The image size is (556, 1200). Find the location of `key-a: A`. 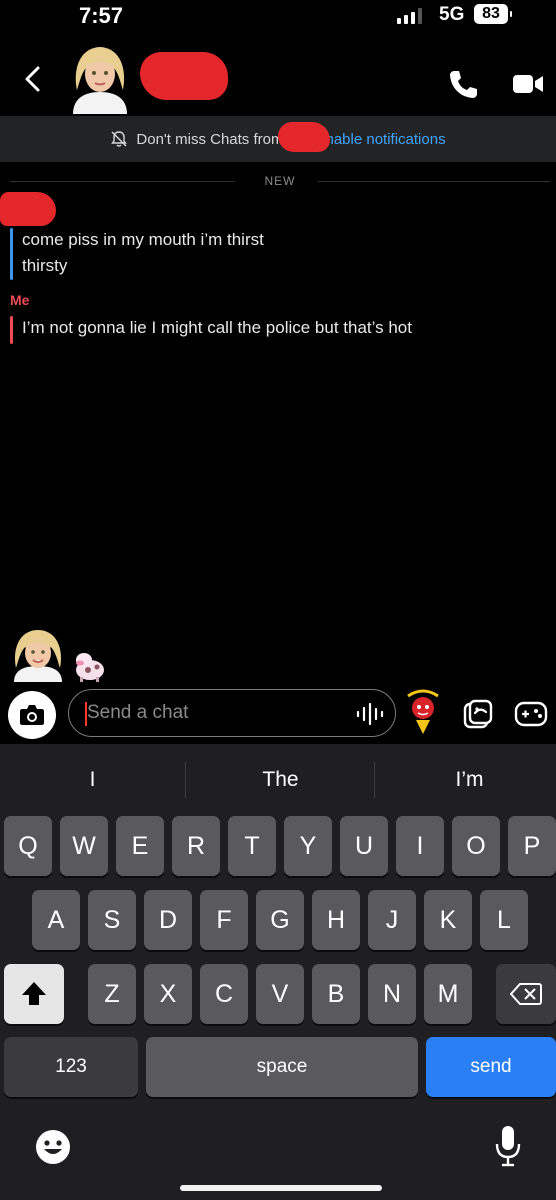

key-a: A is located at coordinates (56, 920).